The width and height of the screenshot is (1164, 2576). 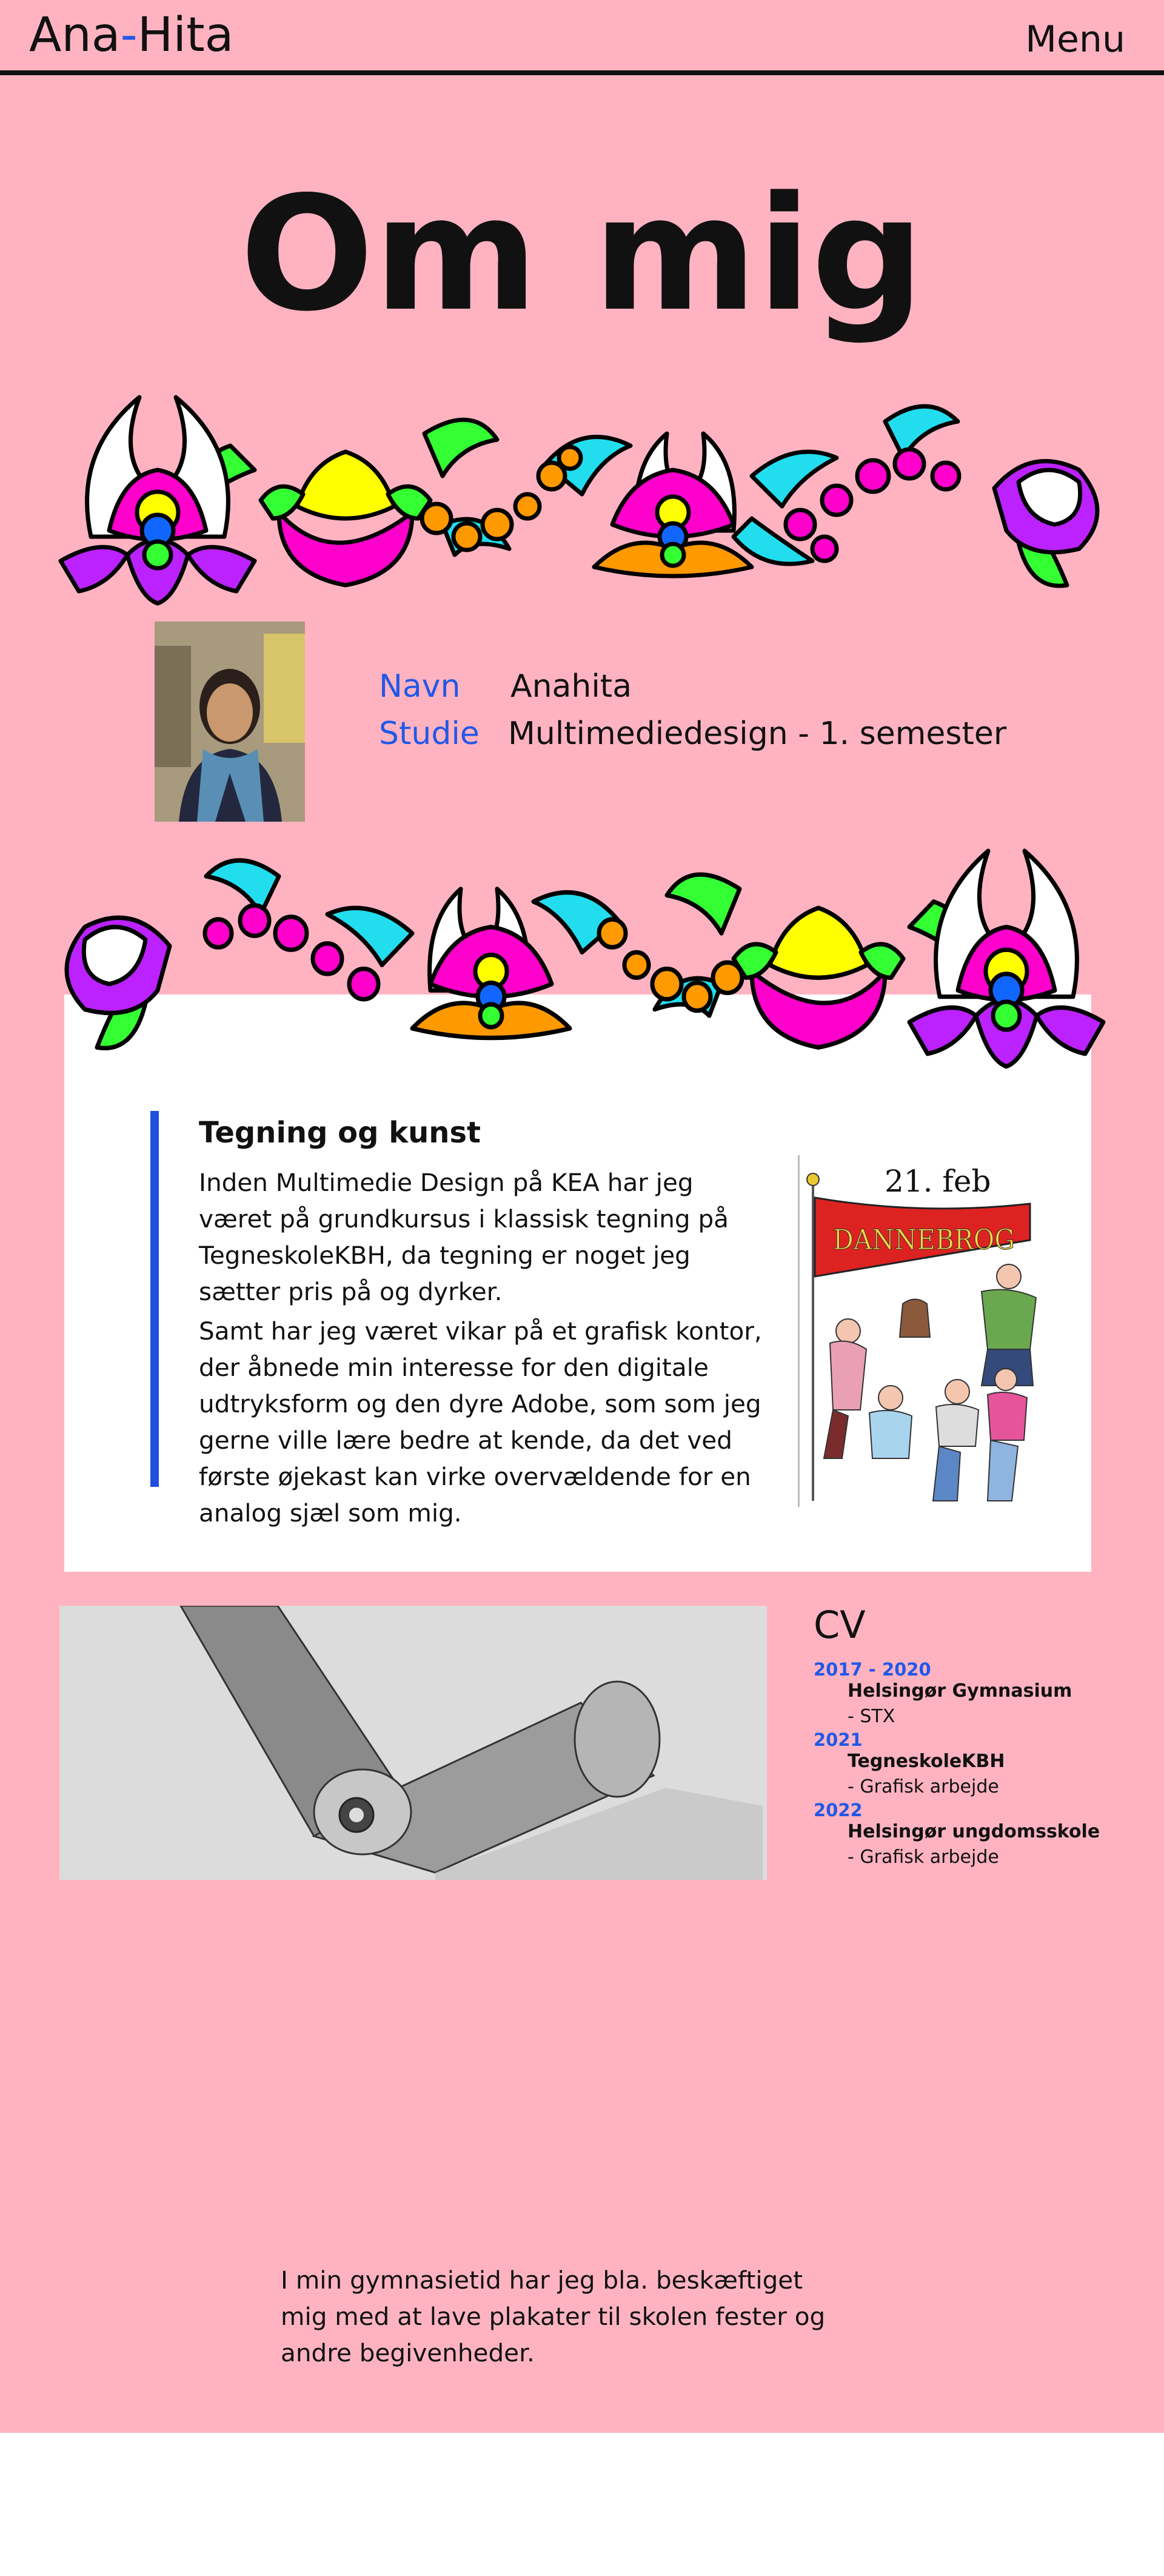 I want to click on cv-entry-1-role: - STX, so click(x=871, y=1716).